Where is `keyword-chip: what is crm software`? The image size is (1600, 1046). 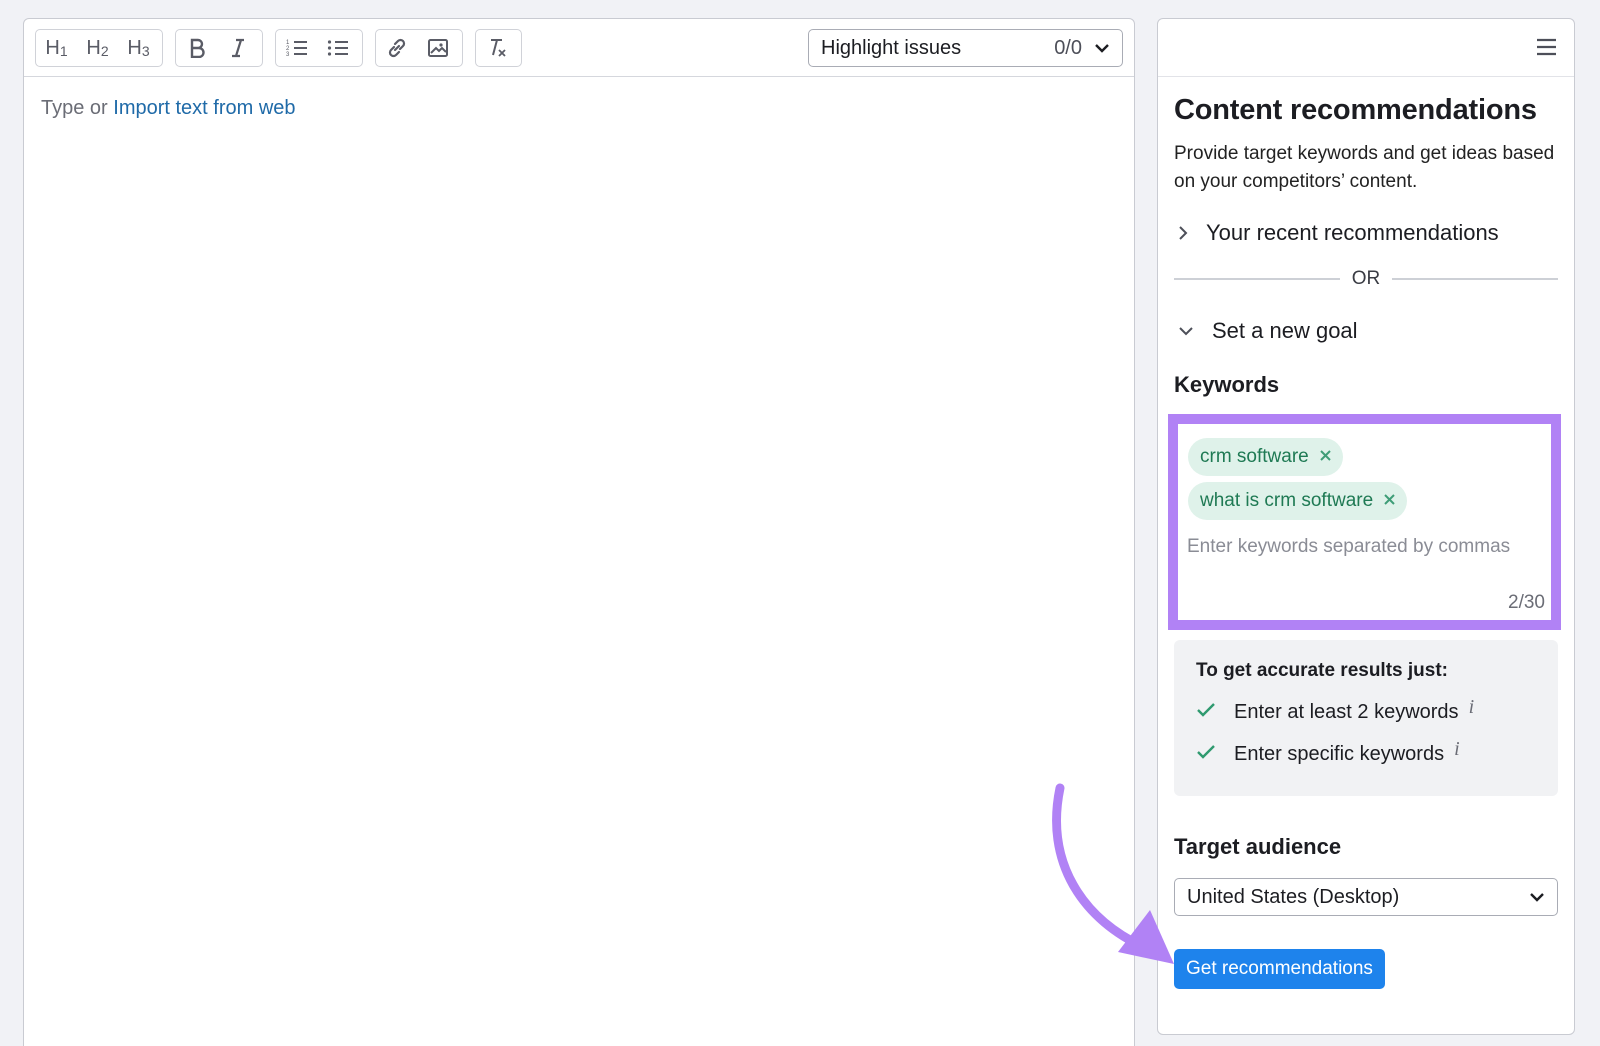 keyword-chip: what is crm software is located at coordinates (1298, 501).